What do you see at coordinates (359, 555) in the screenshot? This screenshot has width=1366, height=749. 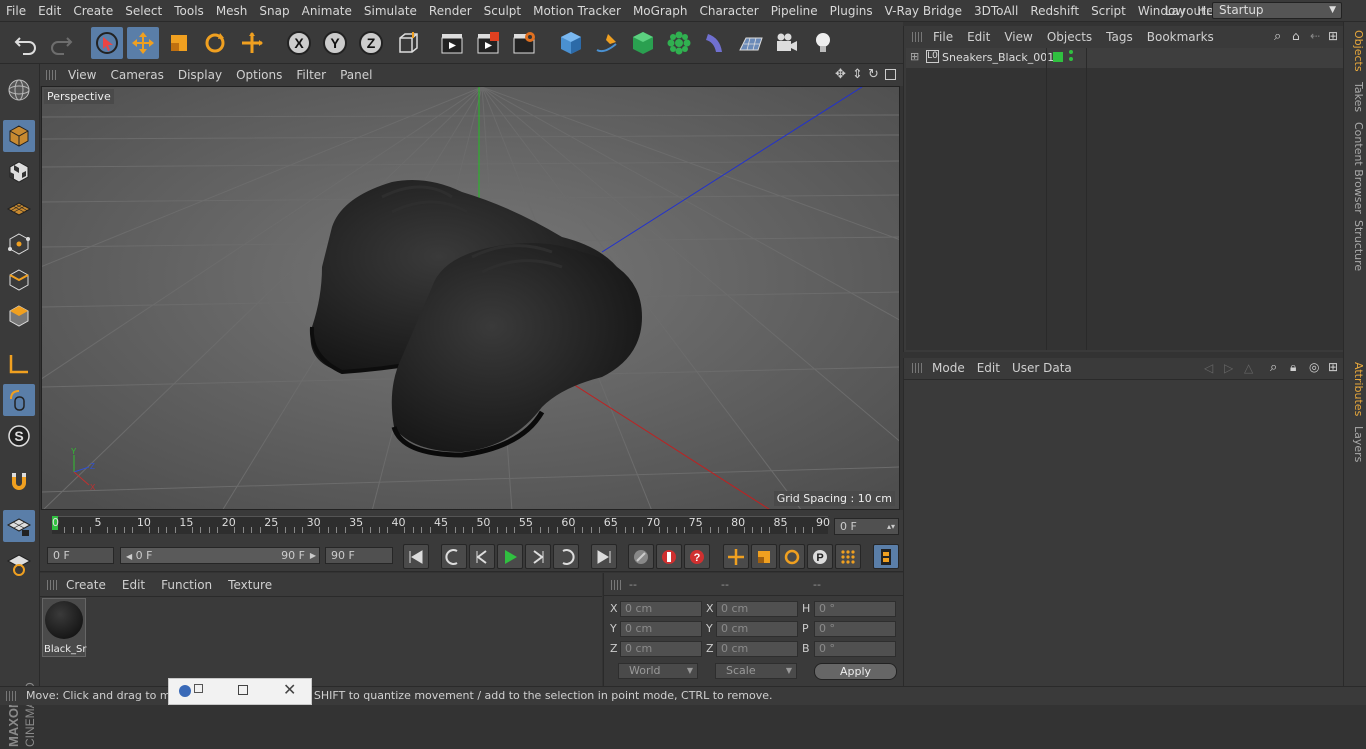 I see `end-frame-field: 90 F` at bounding box center [359, 555].